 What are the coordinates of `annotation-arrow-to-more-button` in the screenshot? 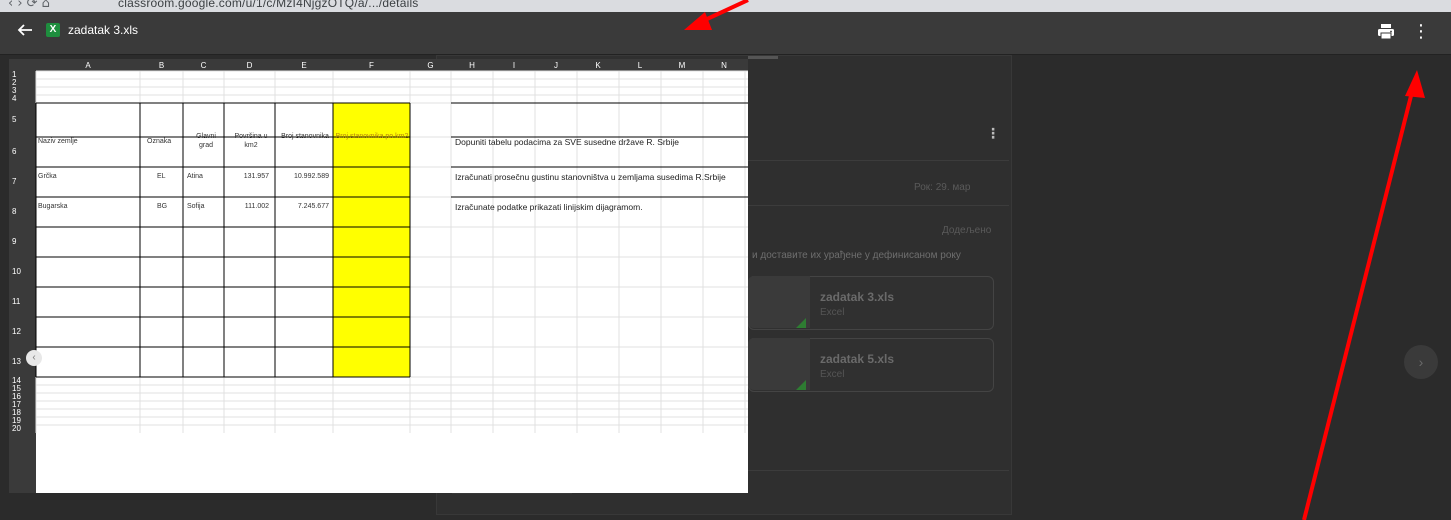 It's located at (1363, 295).